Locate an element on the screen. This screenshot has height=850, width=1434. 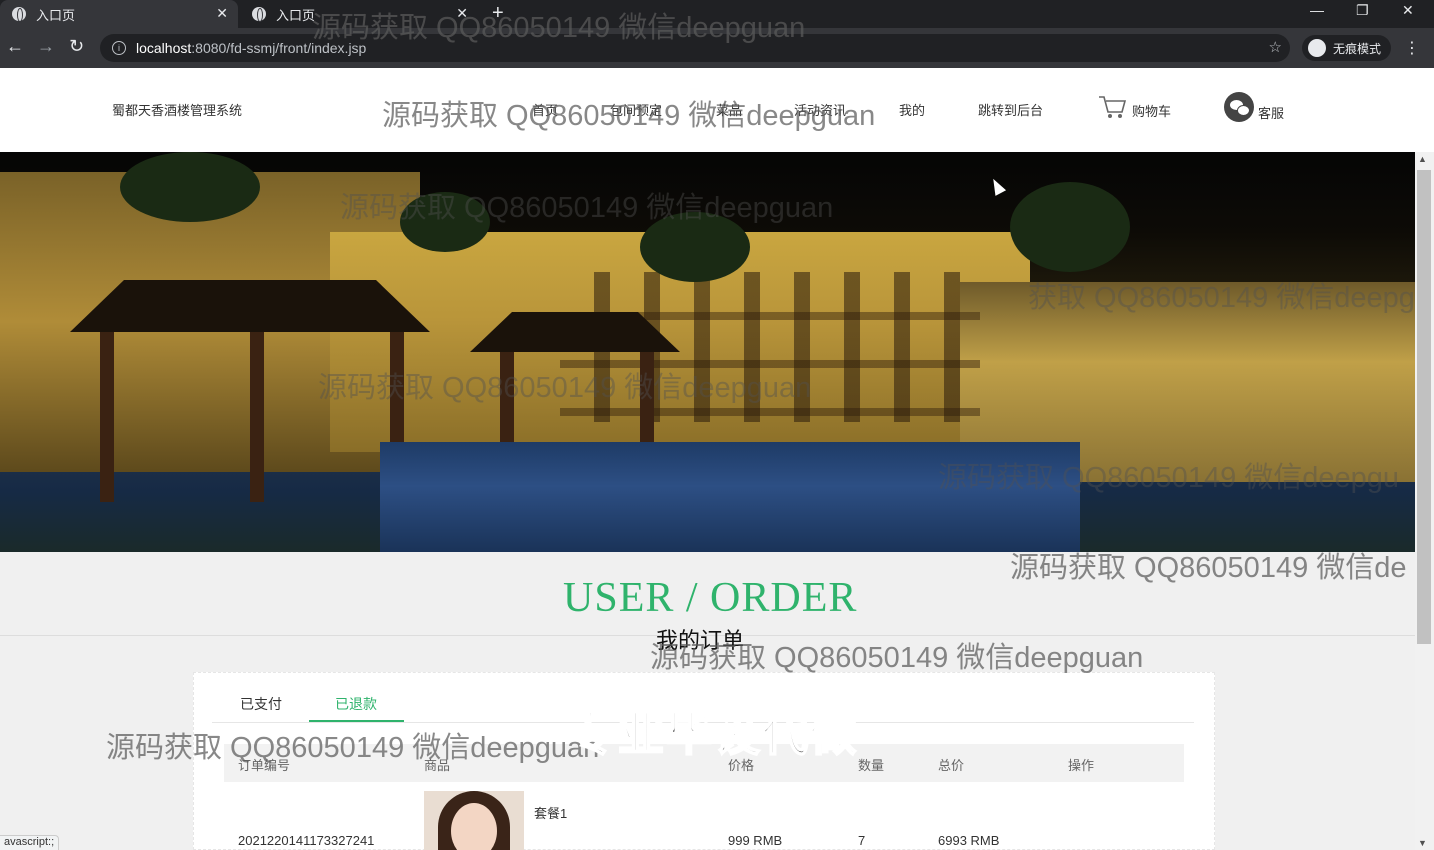
scroll-up-arrow-icon: ▲ is located at coordinates (1422, 159).